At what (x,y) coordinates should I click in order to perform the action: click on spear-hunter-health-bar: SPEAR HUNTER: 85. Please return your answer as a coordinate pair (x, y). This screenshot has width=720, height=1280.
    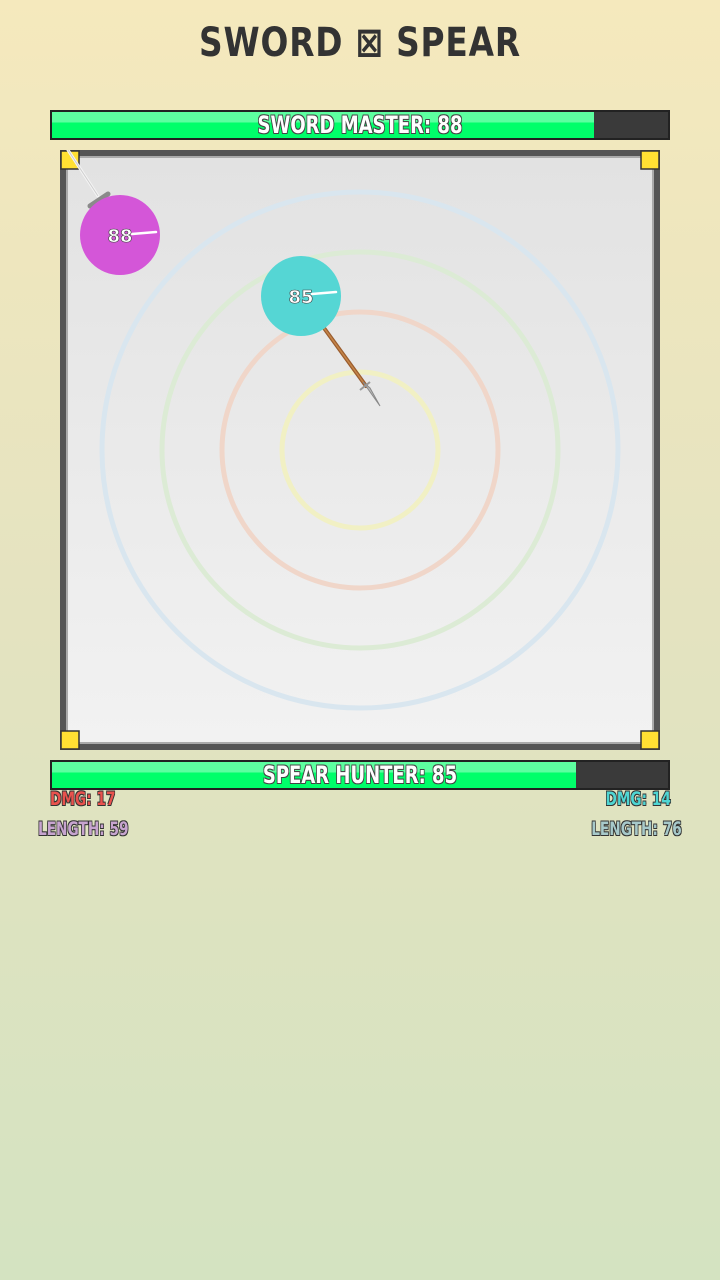
    Looking at the image, I should click on (360, 775).